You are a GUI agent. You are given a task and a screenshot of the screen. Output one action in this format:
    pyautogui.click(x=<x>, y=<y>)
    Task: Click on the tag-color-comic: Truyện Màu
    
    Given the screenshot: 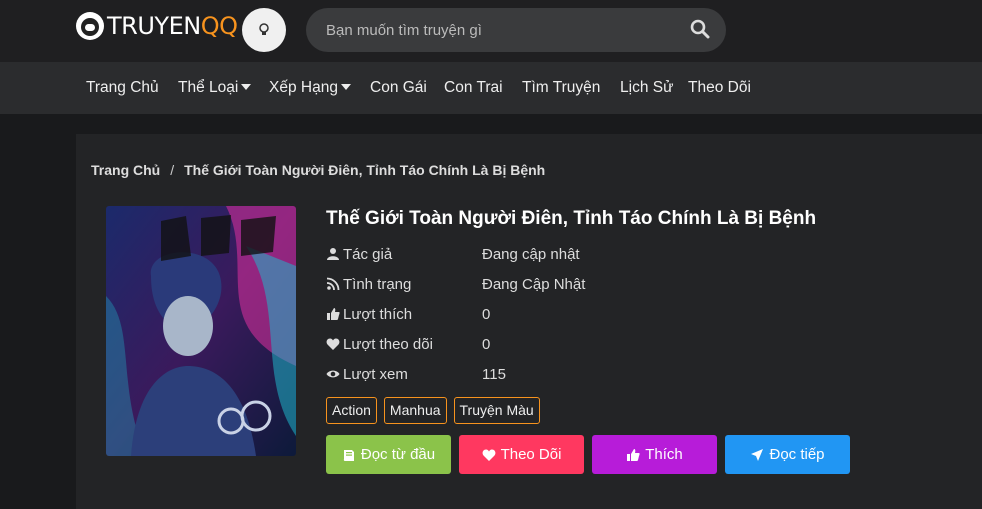 What is the action you would take?
    pyautogui.click(x=496, y=410)
    